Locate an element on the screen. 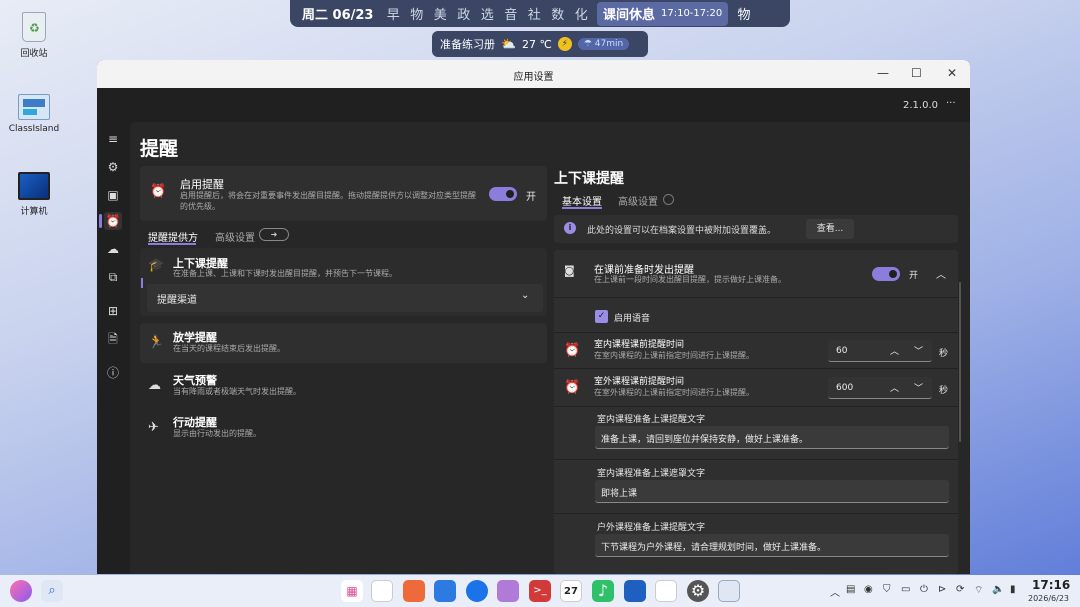  outdoor-reminder-text-input: 下节课程为户外课程，请合理规划时间，做好上课准备。 is located at coordinates (772, 545).